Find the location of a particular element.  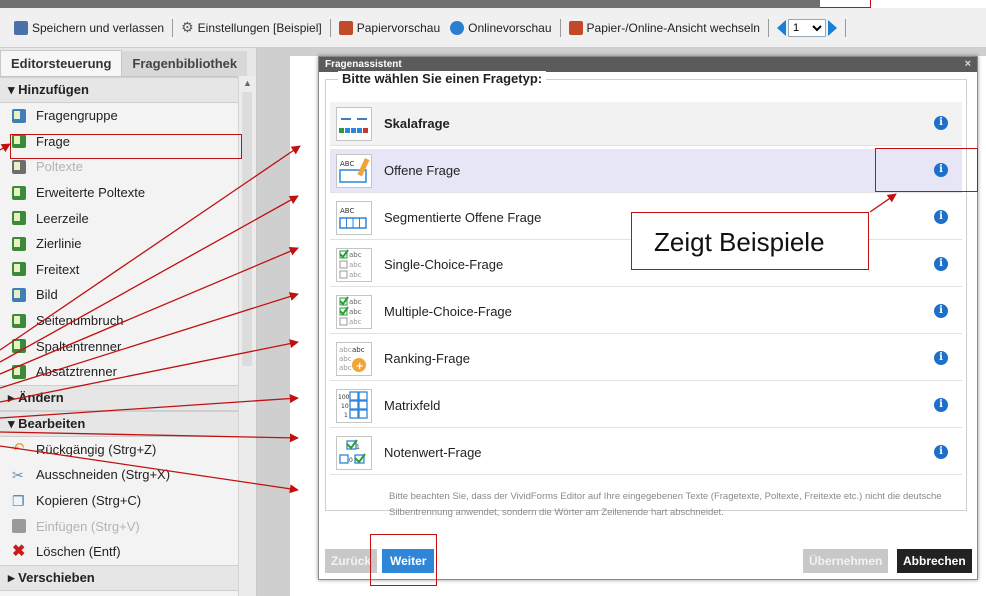

segmented-open-question-icon-graphic: ABC is located at coordinates (353, 218).